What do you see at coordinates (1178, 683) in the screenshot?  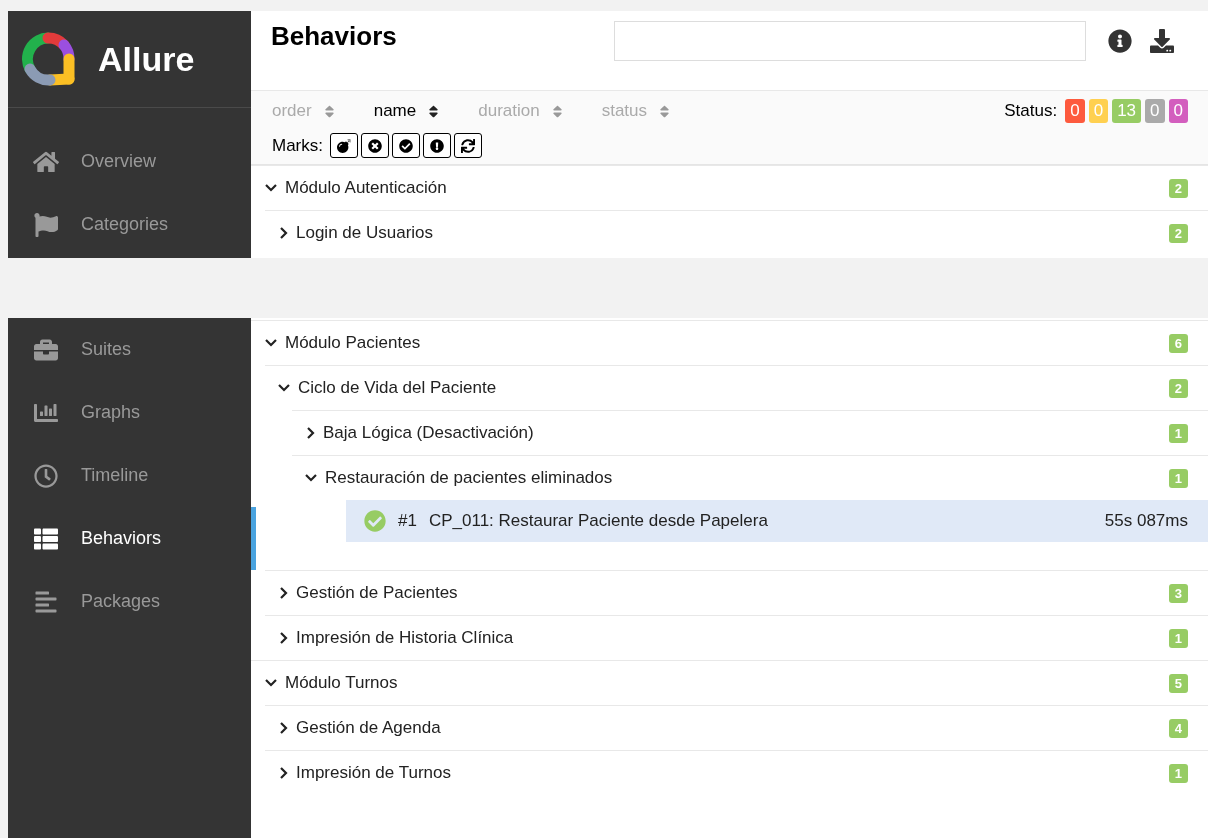 I see `count-badge: 5` at bounding box center [1178, 683].